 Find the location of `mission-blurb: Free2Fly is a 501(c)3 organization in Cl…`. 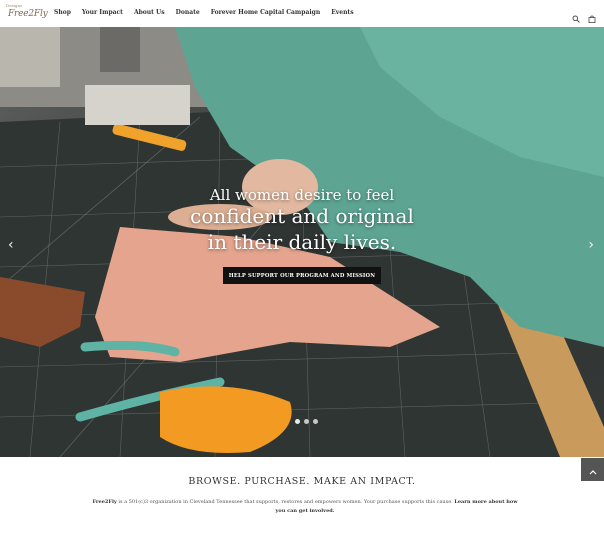

mission-blurb: Free2Fly is a 501(c)3 organization in Cl… is located at coordinates (305, 507).